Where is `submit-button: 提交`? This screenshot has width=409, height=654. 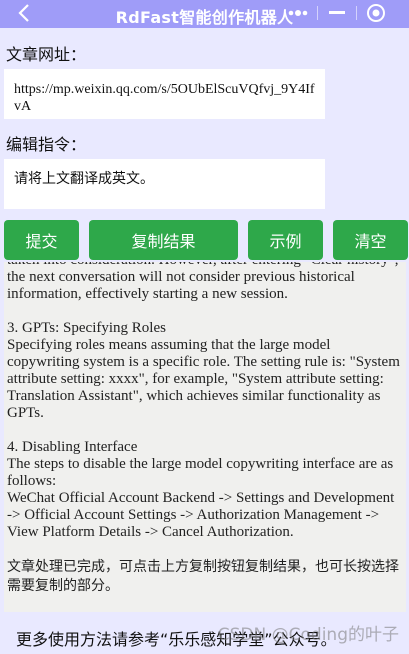
submit-button: 提交 is located at coordinates (41, 240).